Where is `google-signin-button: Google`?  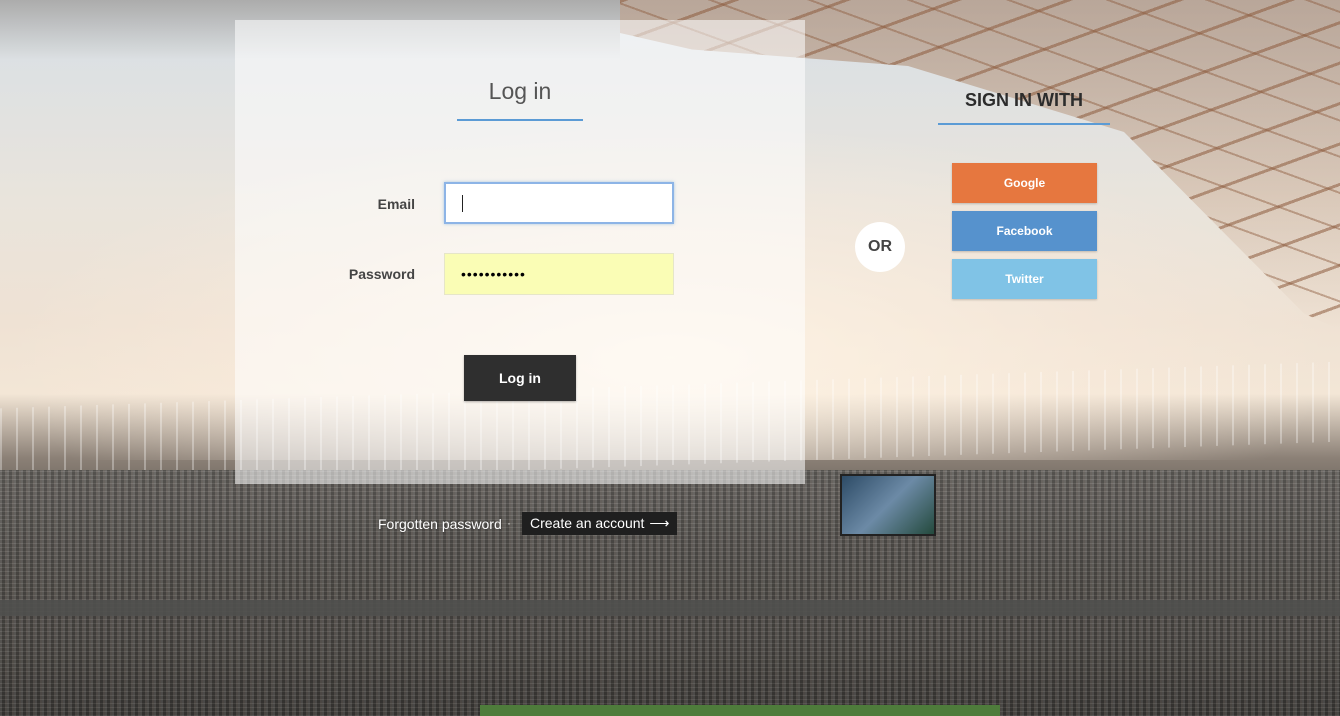
google-signin-button: Google is located at coordinates (1024, 183).